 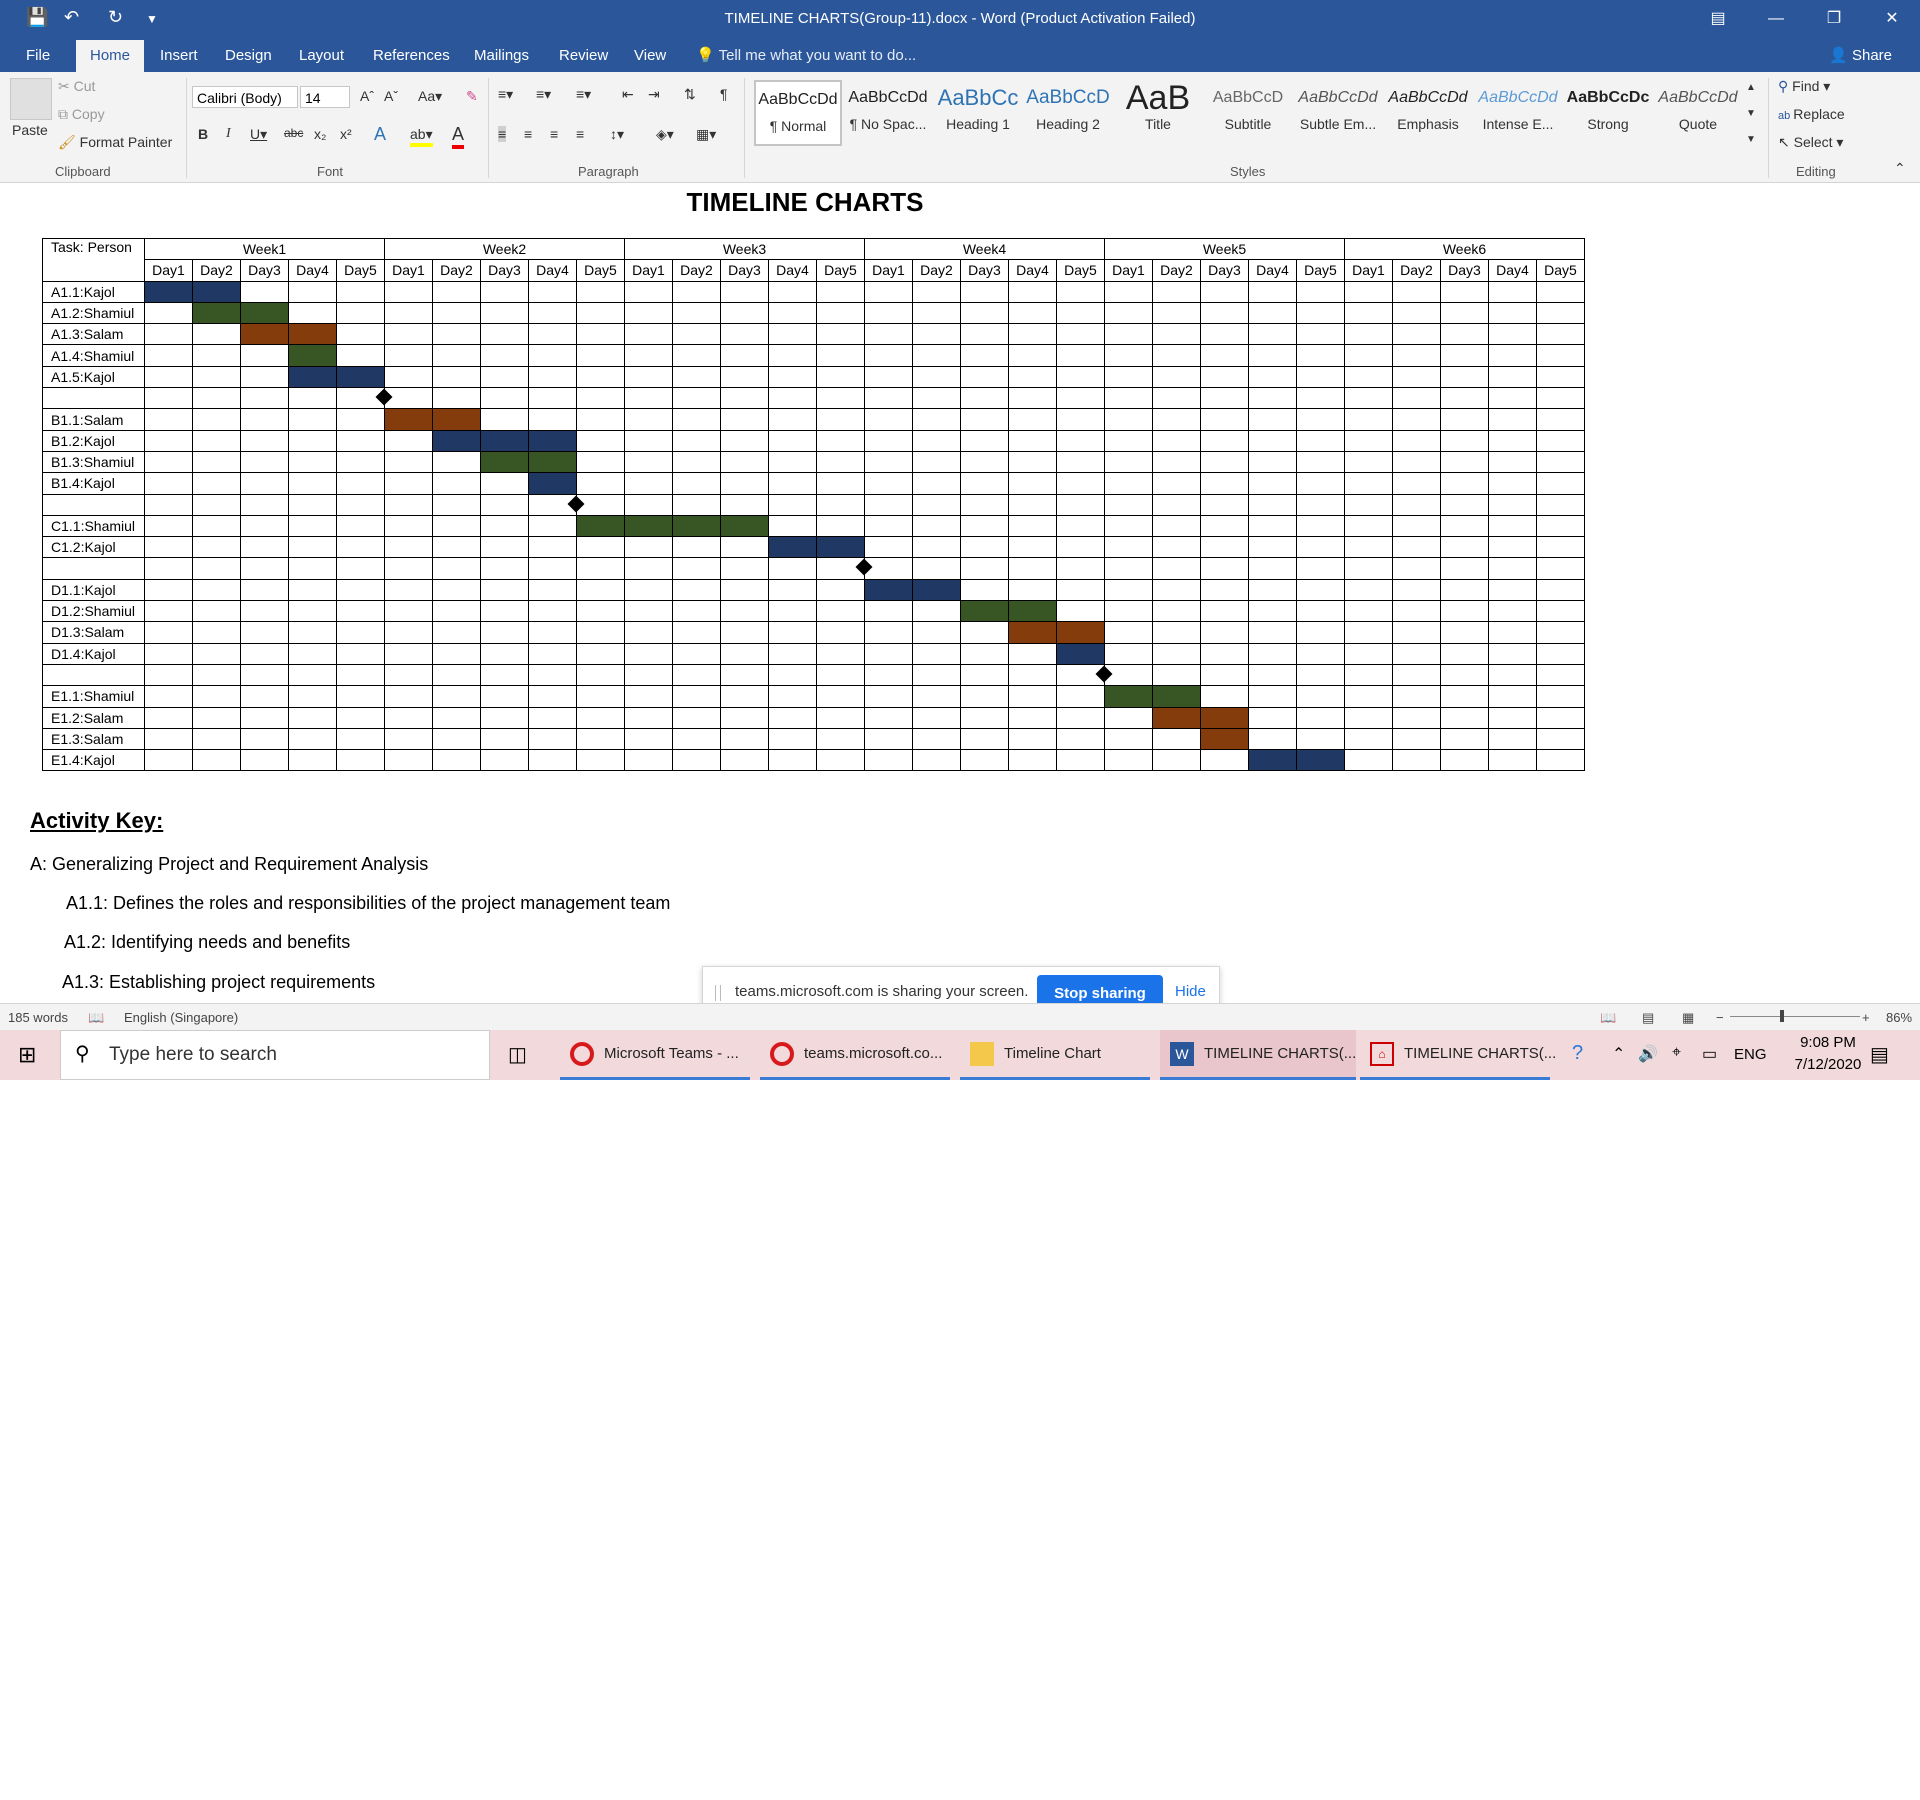 What do you see at coordinates (1828, 1064) in the screenshot?
I see `clock-date: 7/12/2020` at bounding box center [1828, 1064].